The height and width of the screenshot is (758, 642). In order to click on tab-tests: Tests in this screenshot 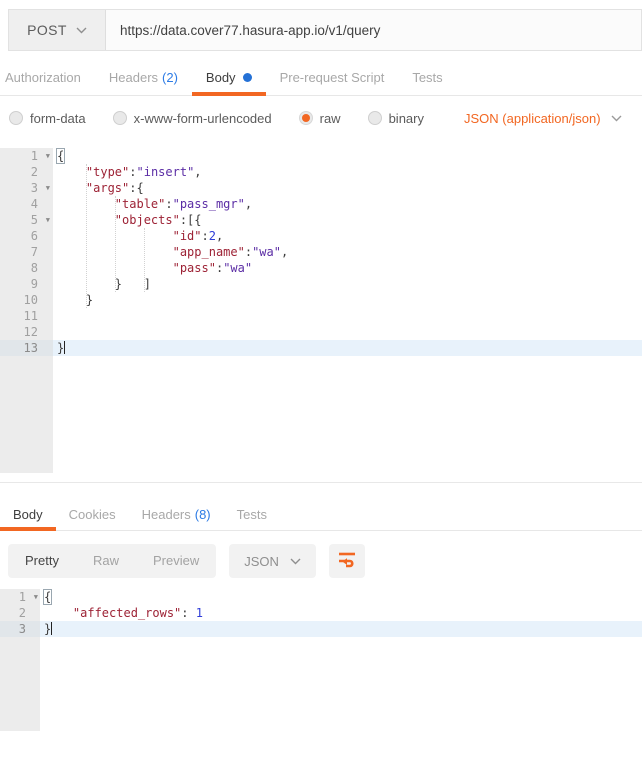, I will do `click(427, 77)`.